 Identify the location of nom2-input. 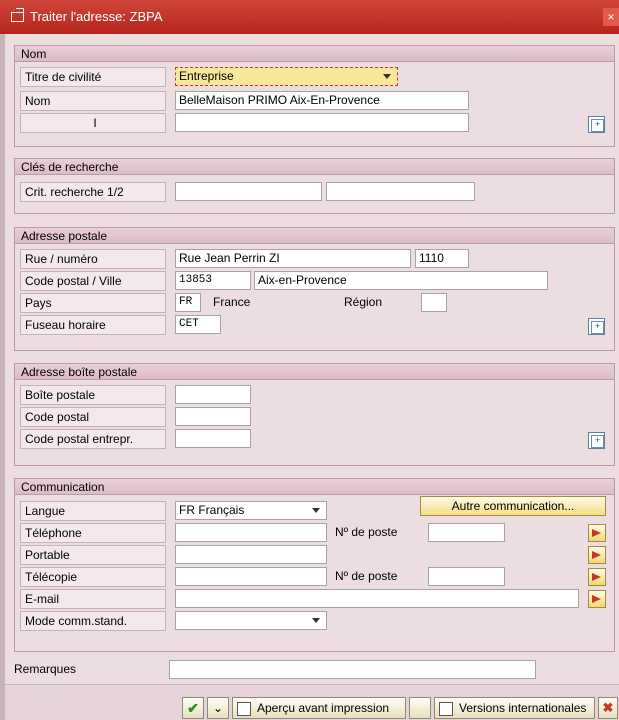
(322, 122).